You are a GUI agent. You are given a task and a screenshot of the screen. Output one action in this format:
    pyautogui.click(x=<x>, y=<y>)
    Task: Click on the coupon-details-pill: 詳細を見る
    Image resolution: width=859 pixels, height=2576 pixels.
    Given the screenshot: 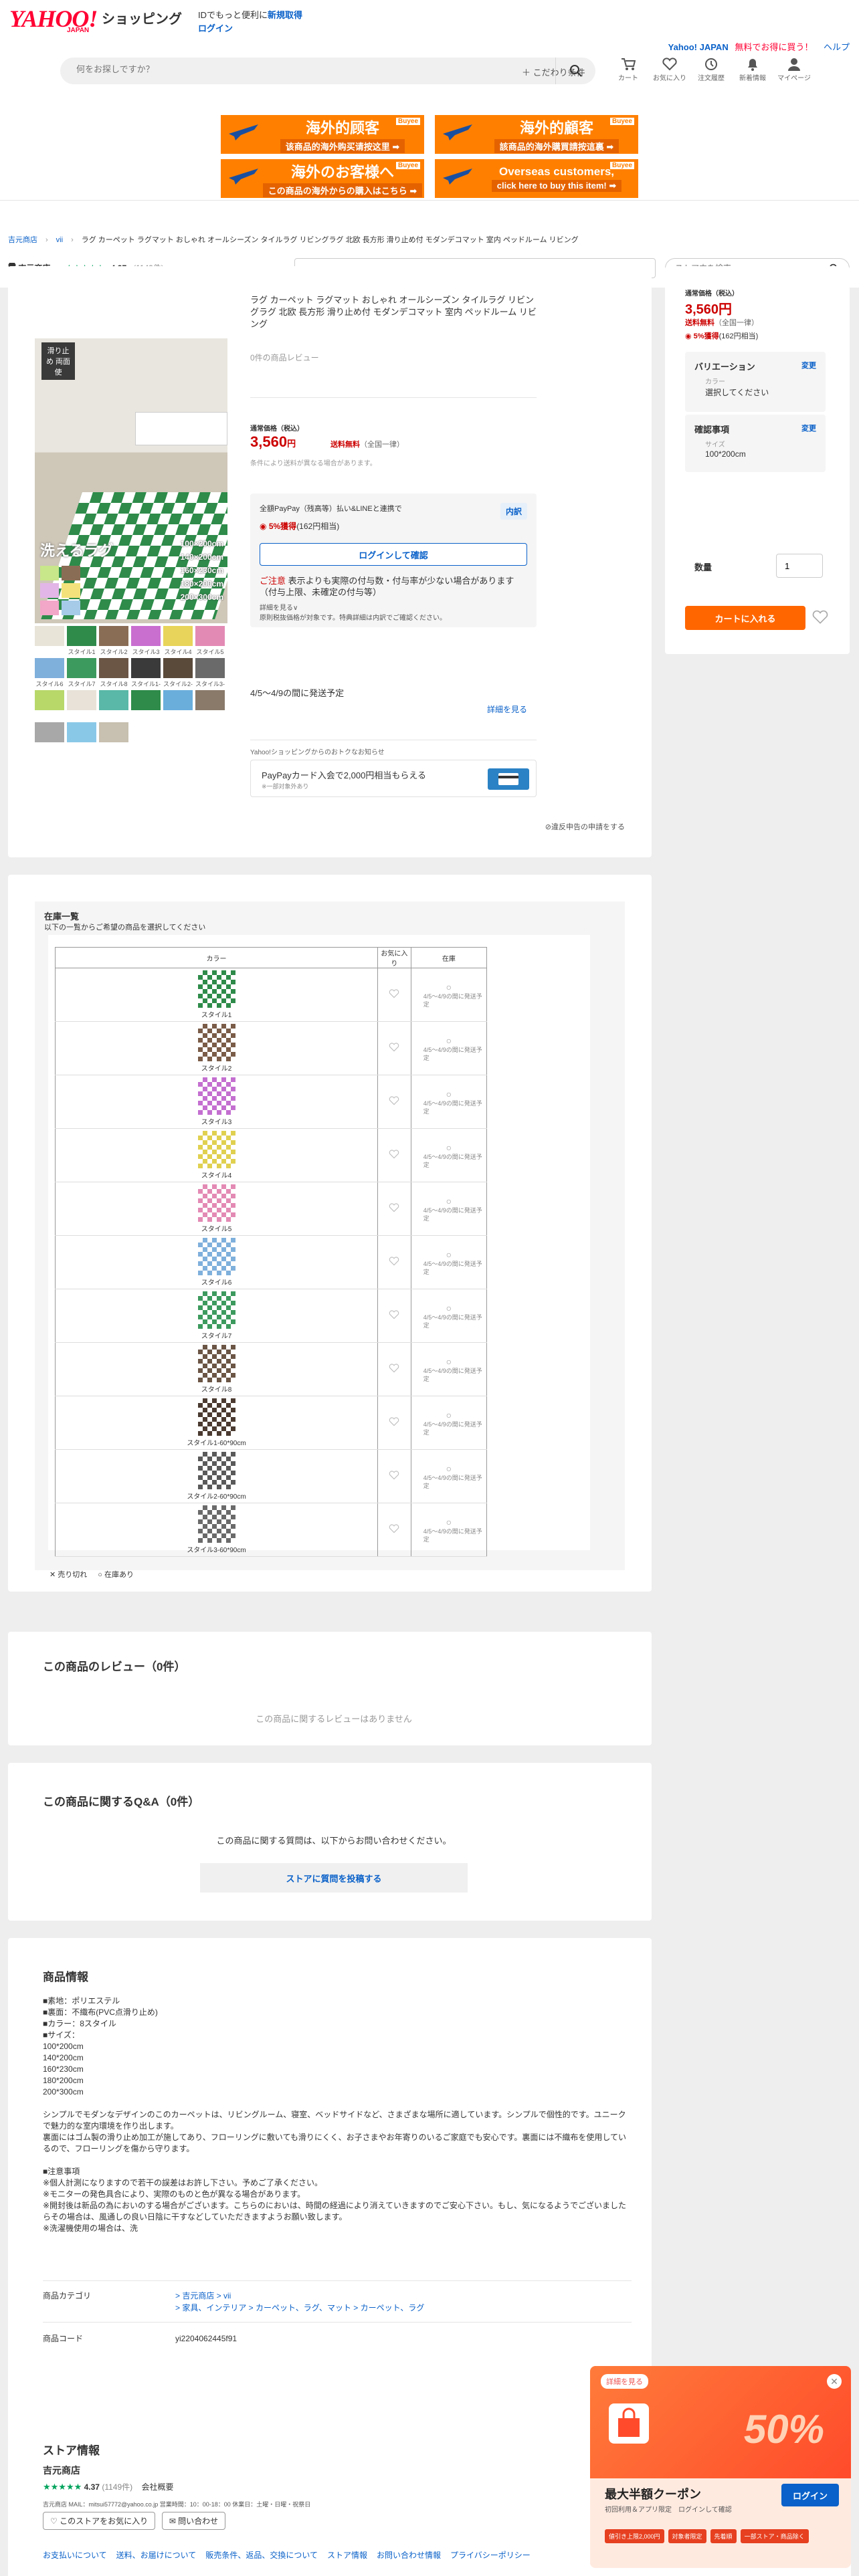 What is the action you would take?
    pyautogui.click(x=624, y=2381)
    